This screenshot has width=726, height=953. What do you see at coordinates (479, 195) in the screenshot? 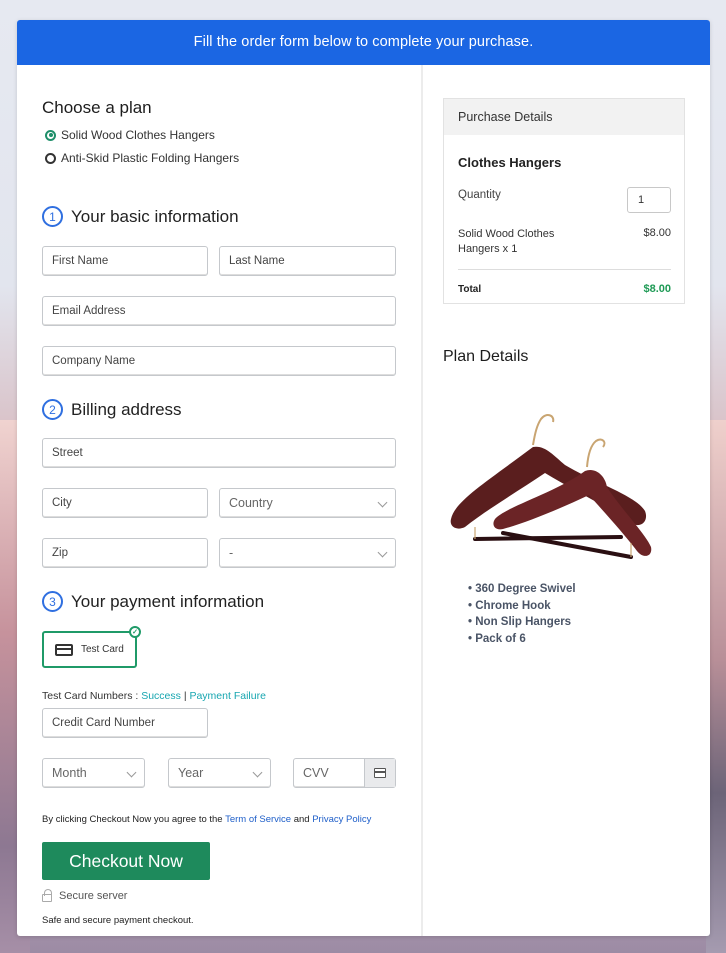
I see `quantity-label: Quantity` at bounding box center [479, 195].